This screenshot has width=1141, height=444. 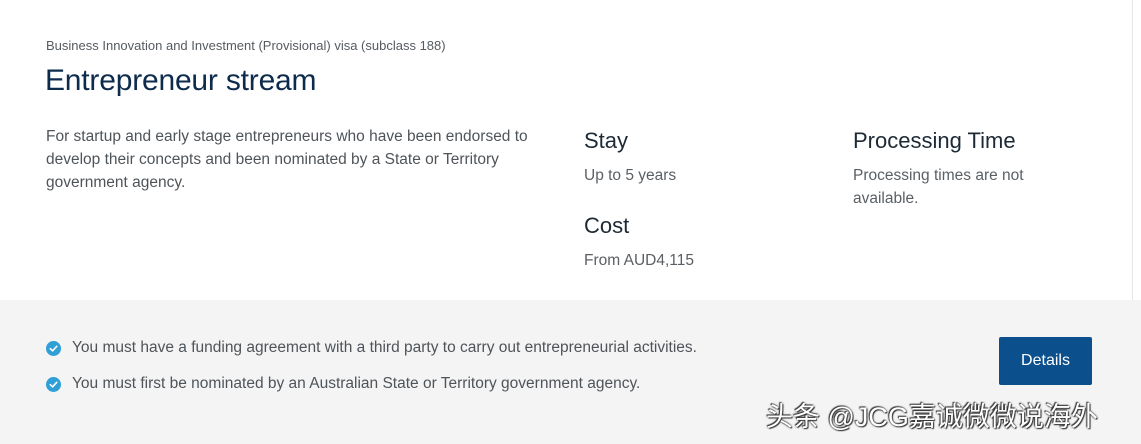 I want to click on processing-time-value: Processing times are not available., so click(x=938, y=187).